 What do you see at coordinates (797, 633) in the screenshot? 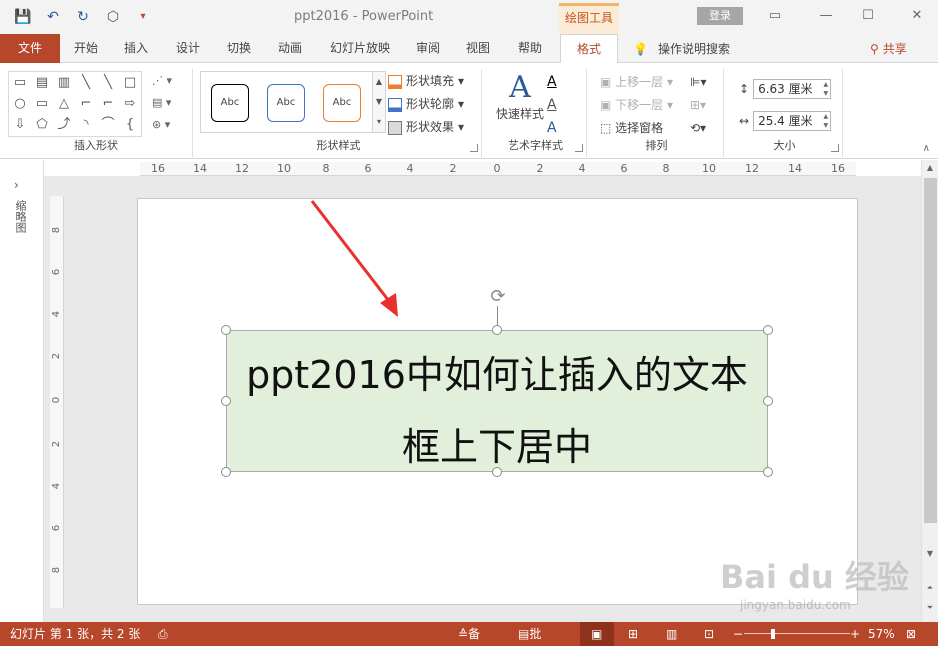
I see `zoom-slider-track` at bounding box center [797, 633].